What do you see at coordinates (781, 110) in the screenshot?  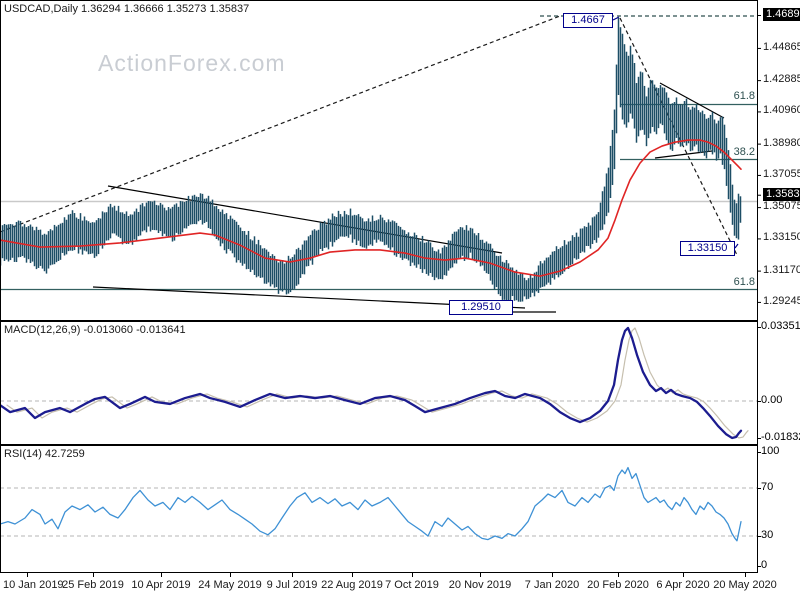 I see `price-axis-label: 1.40960` at bounding box center [781, 110].